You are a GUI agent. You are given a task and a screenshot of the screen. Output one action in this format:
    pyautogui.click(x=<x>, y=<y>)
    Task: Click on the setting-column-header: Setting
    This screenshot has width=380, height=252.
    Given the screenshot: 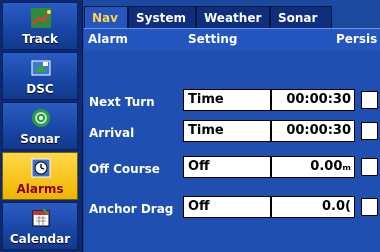 What is the action you would take?
    pyautogui.click(x=213, y=39)
    